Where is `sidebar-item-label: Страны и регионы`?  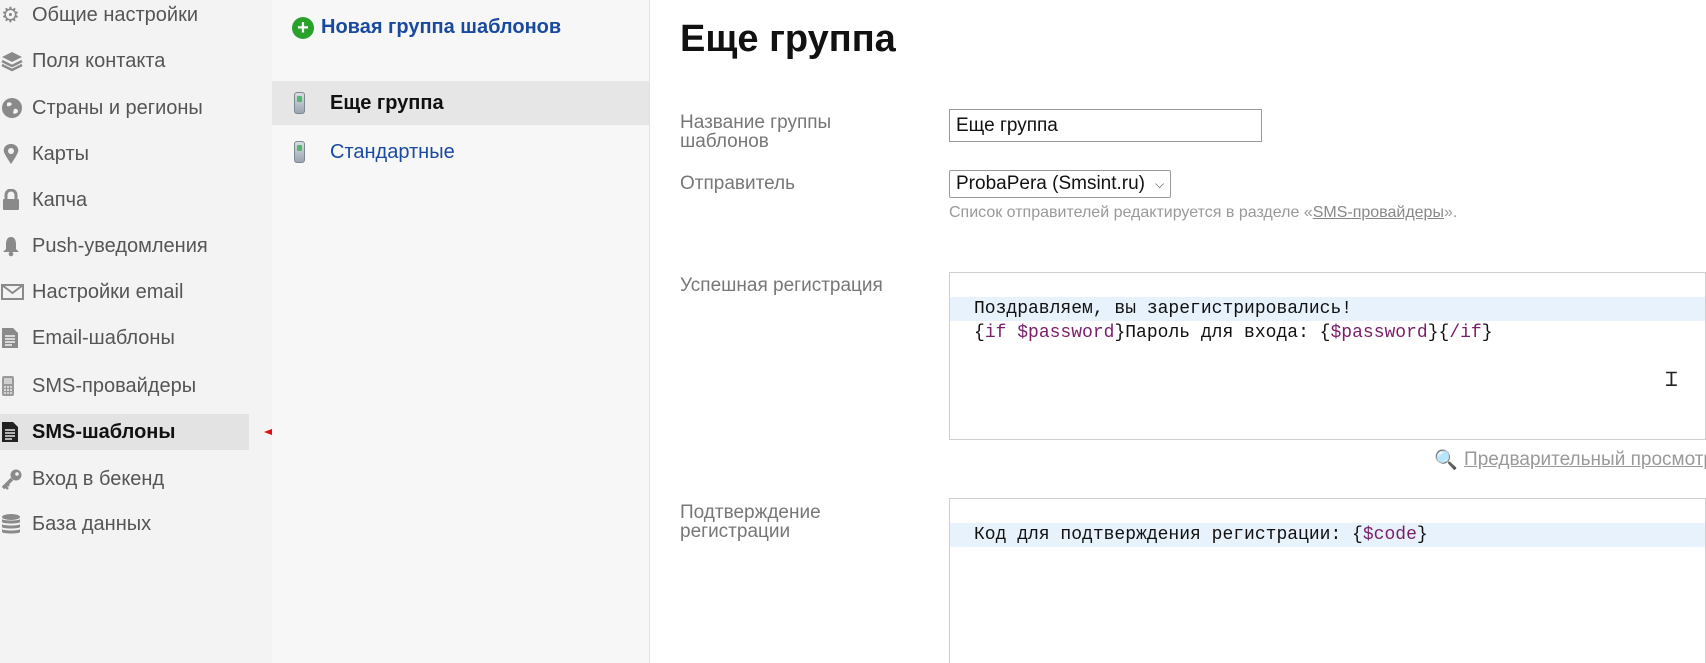 sidebar-item-label: Страны и регионы is located at coordinates (117, 107).